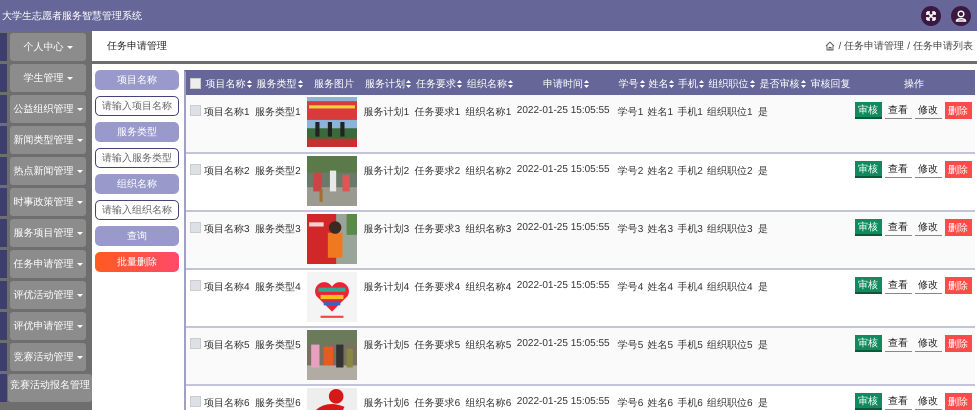  Describe the element at coordinates (914, 83) in the screenshot. I see `column-header: 操作` at that location.